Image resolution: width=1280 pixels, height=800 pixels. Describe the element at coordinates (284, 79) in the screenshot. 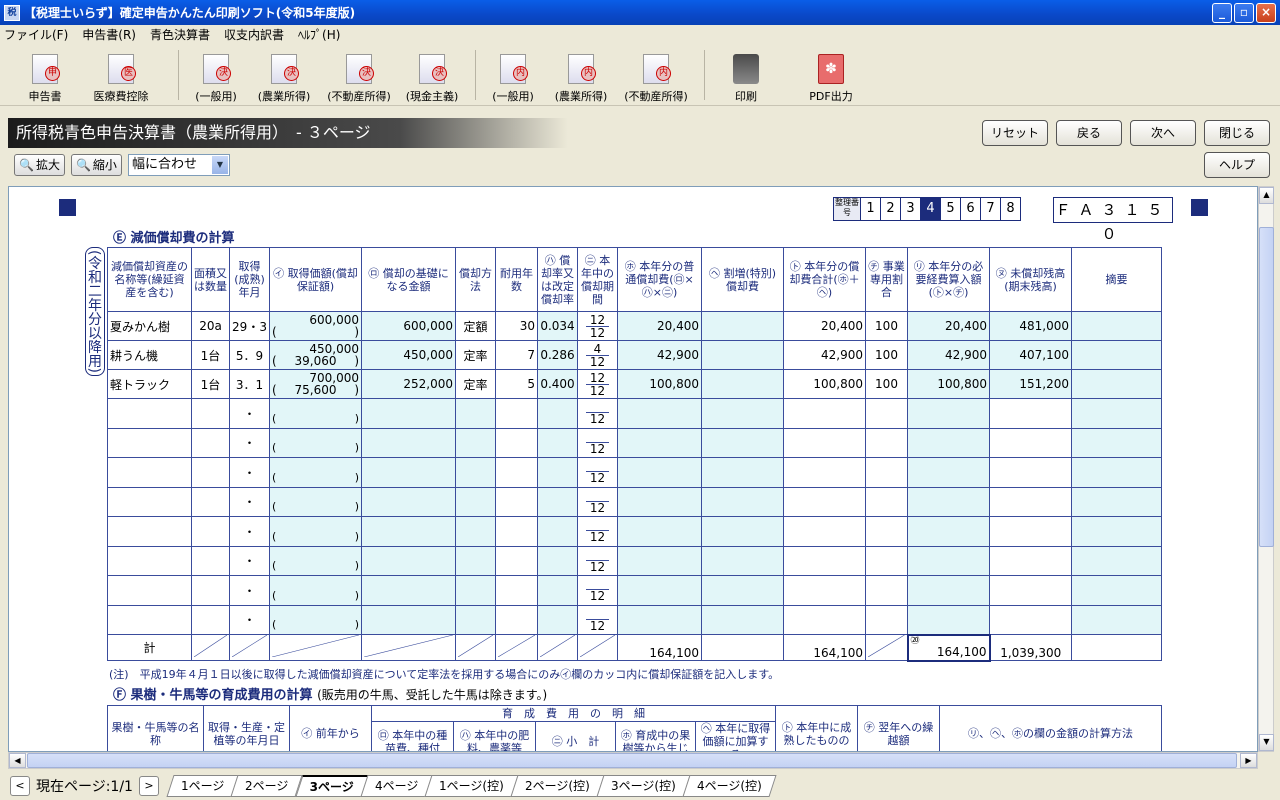

I see `toolbar-kessan-nougyou-button: 決 (農業所得)` at that location.